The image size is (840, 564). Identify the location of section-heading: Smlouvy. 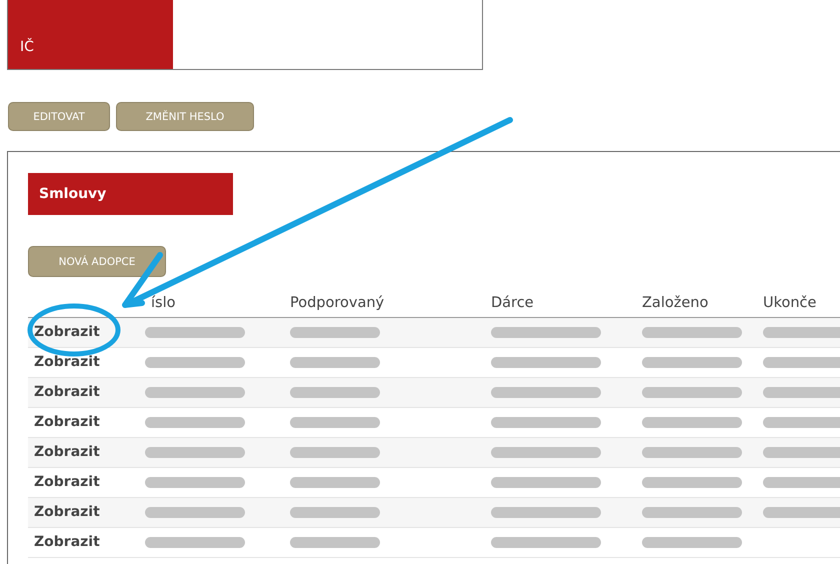
(130, 194).